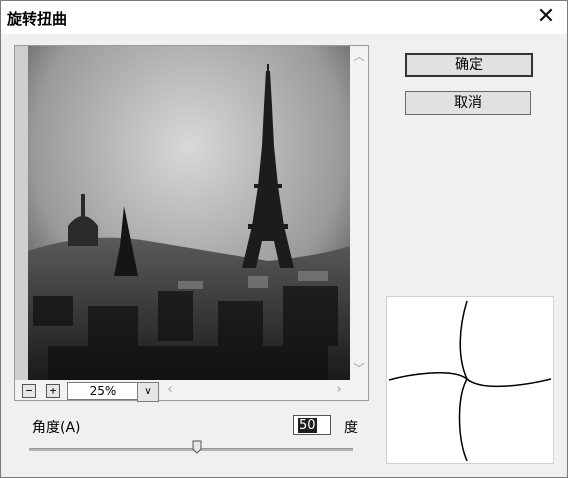  Describe the element at coordinates (284, 17) in the screenshot. I see `title-bar: 旋转扭曲 ✕` at that location.